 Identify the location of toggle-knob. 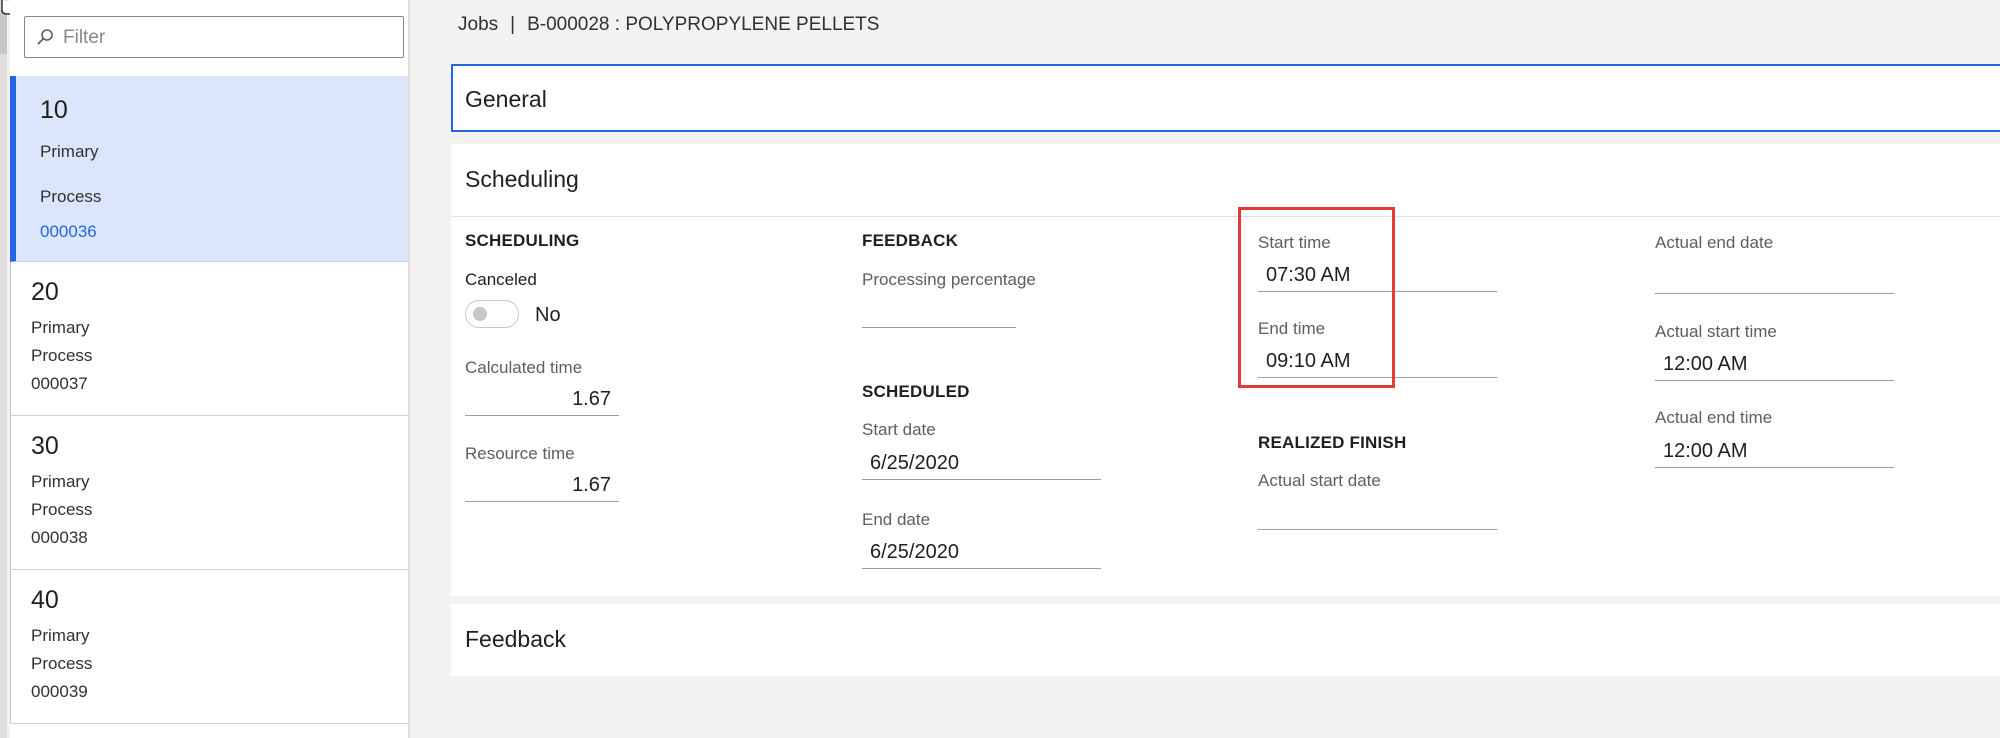
(480, 314).